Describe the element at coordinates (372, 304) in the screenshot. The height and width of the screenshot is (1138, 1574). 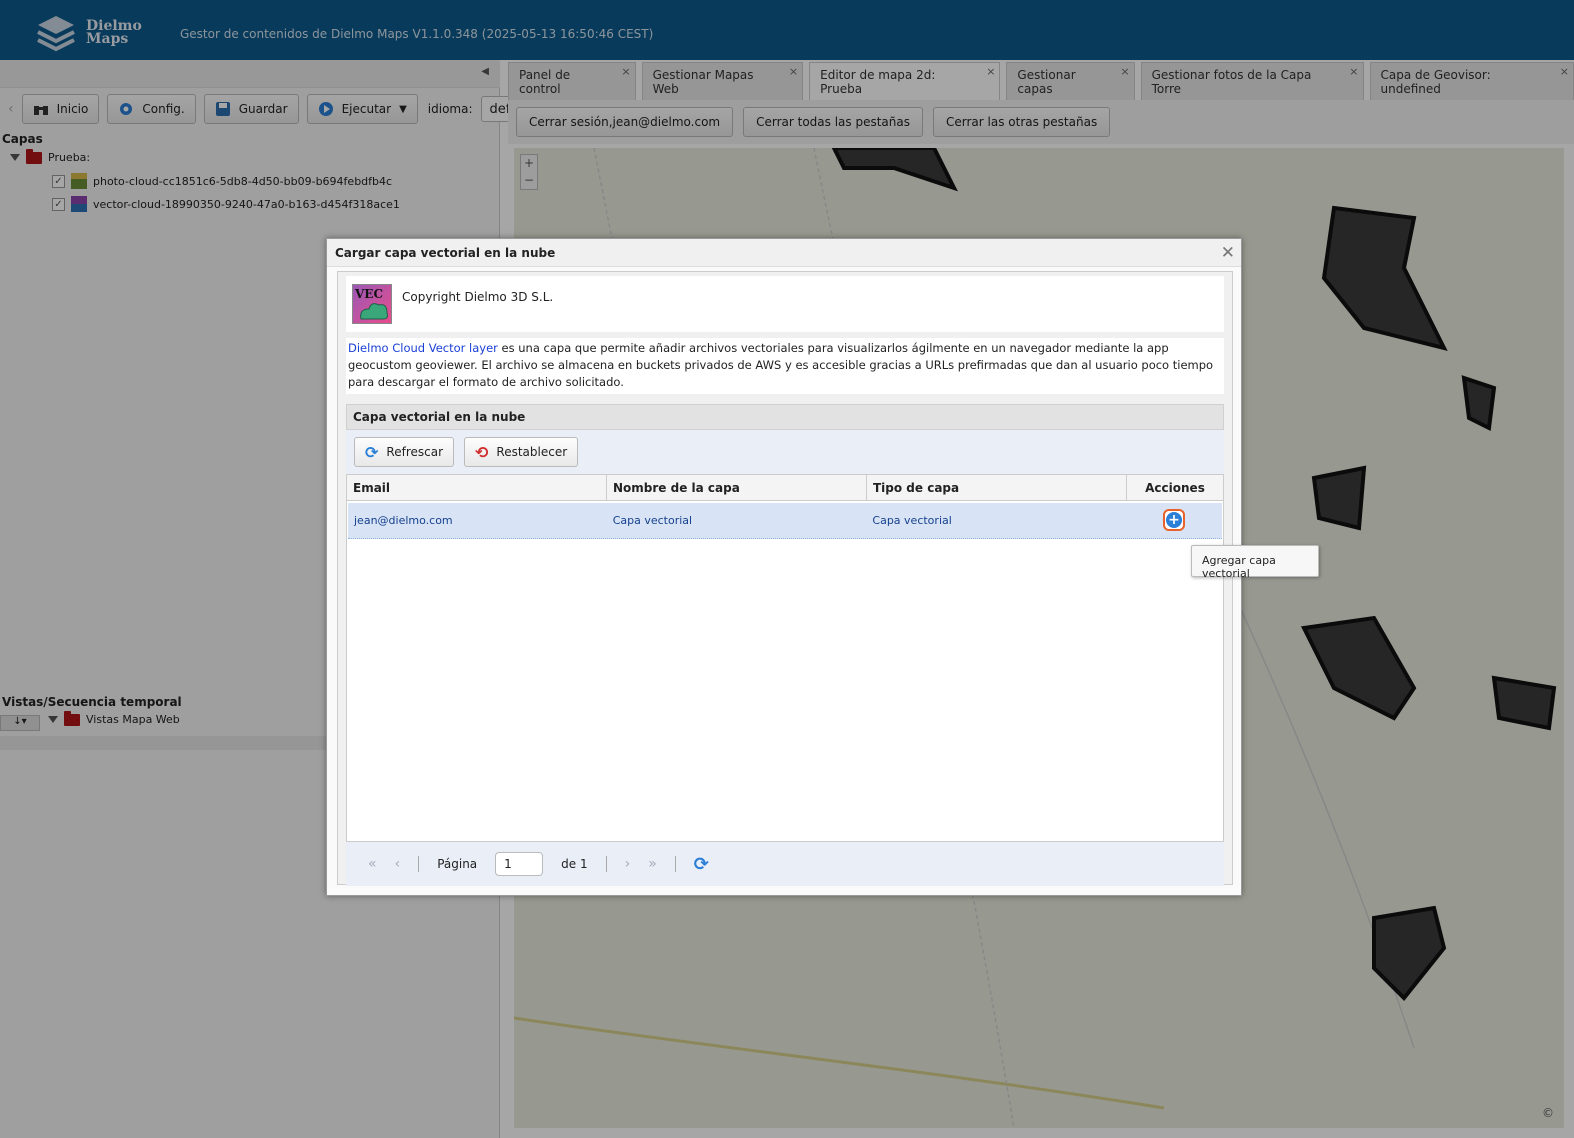
I see `vec-cloud-icon: VEC` at that location.